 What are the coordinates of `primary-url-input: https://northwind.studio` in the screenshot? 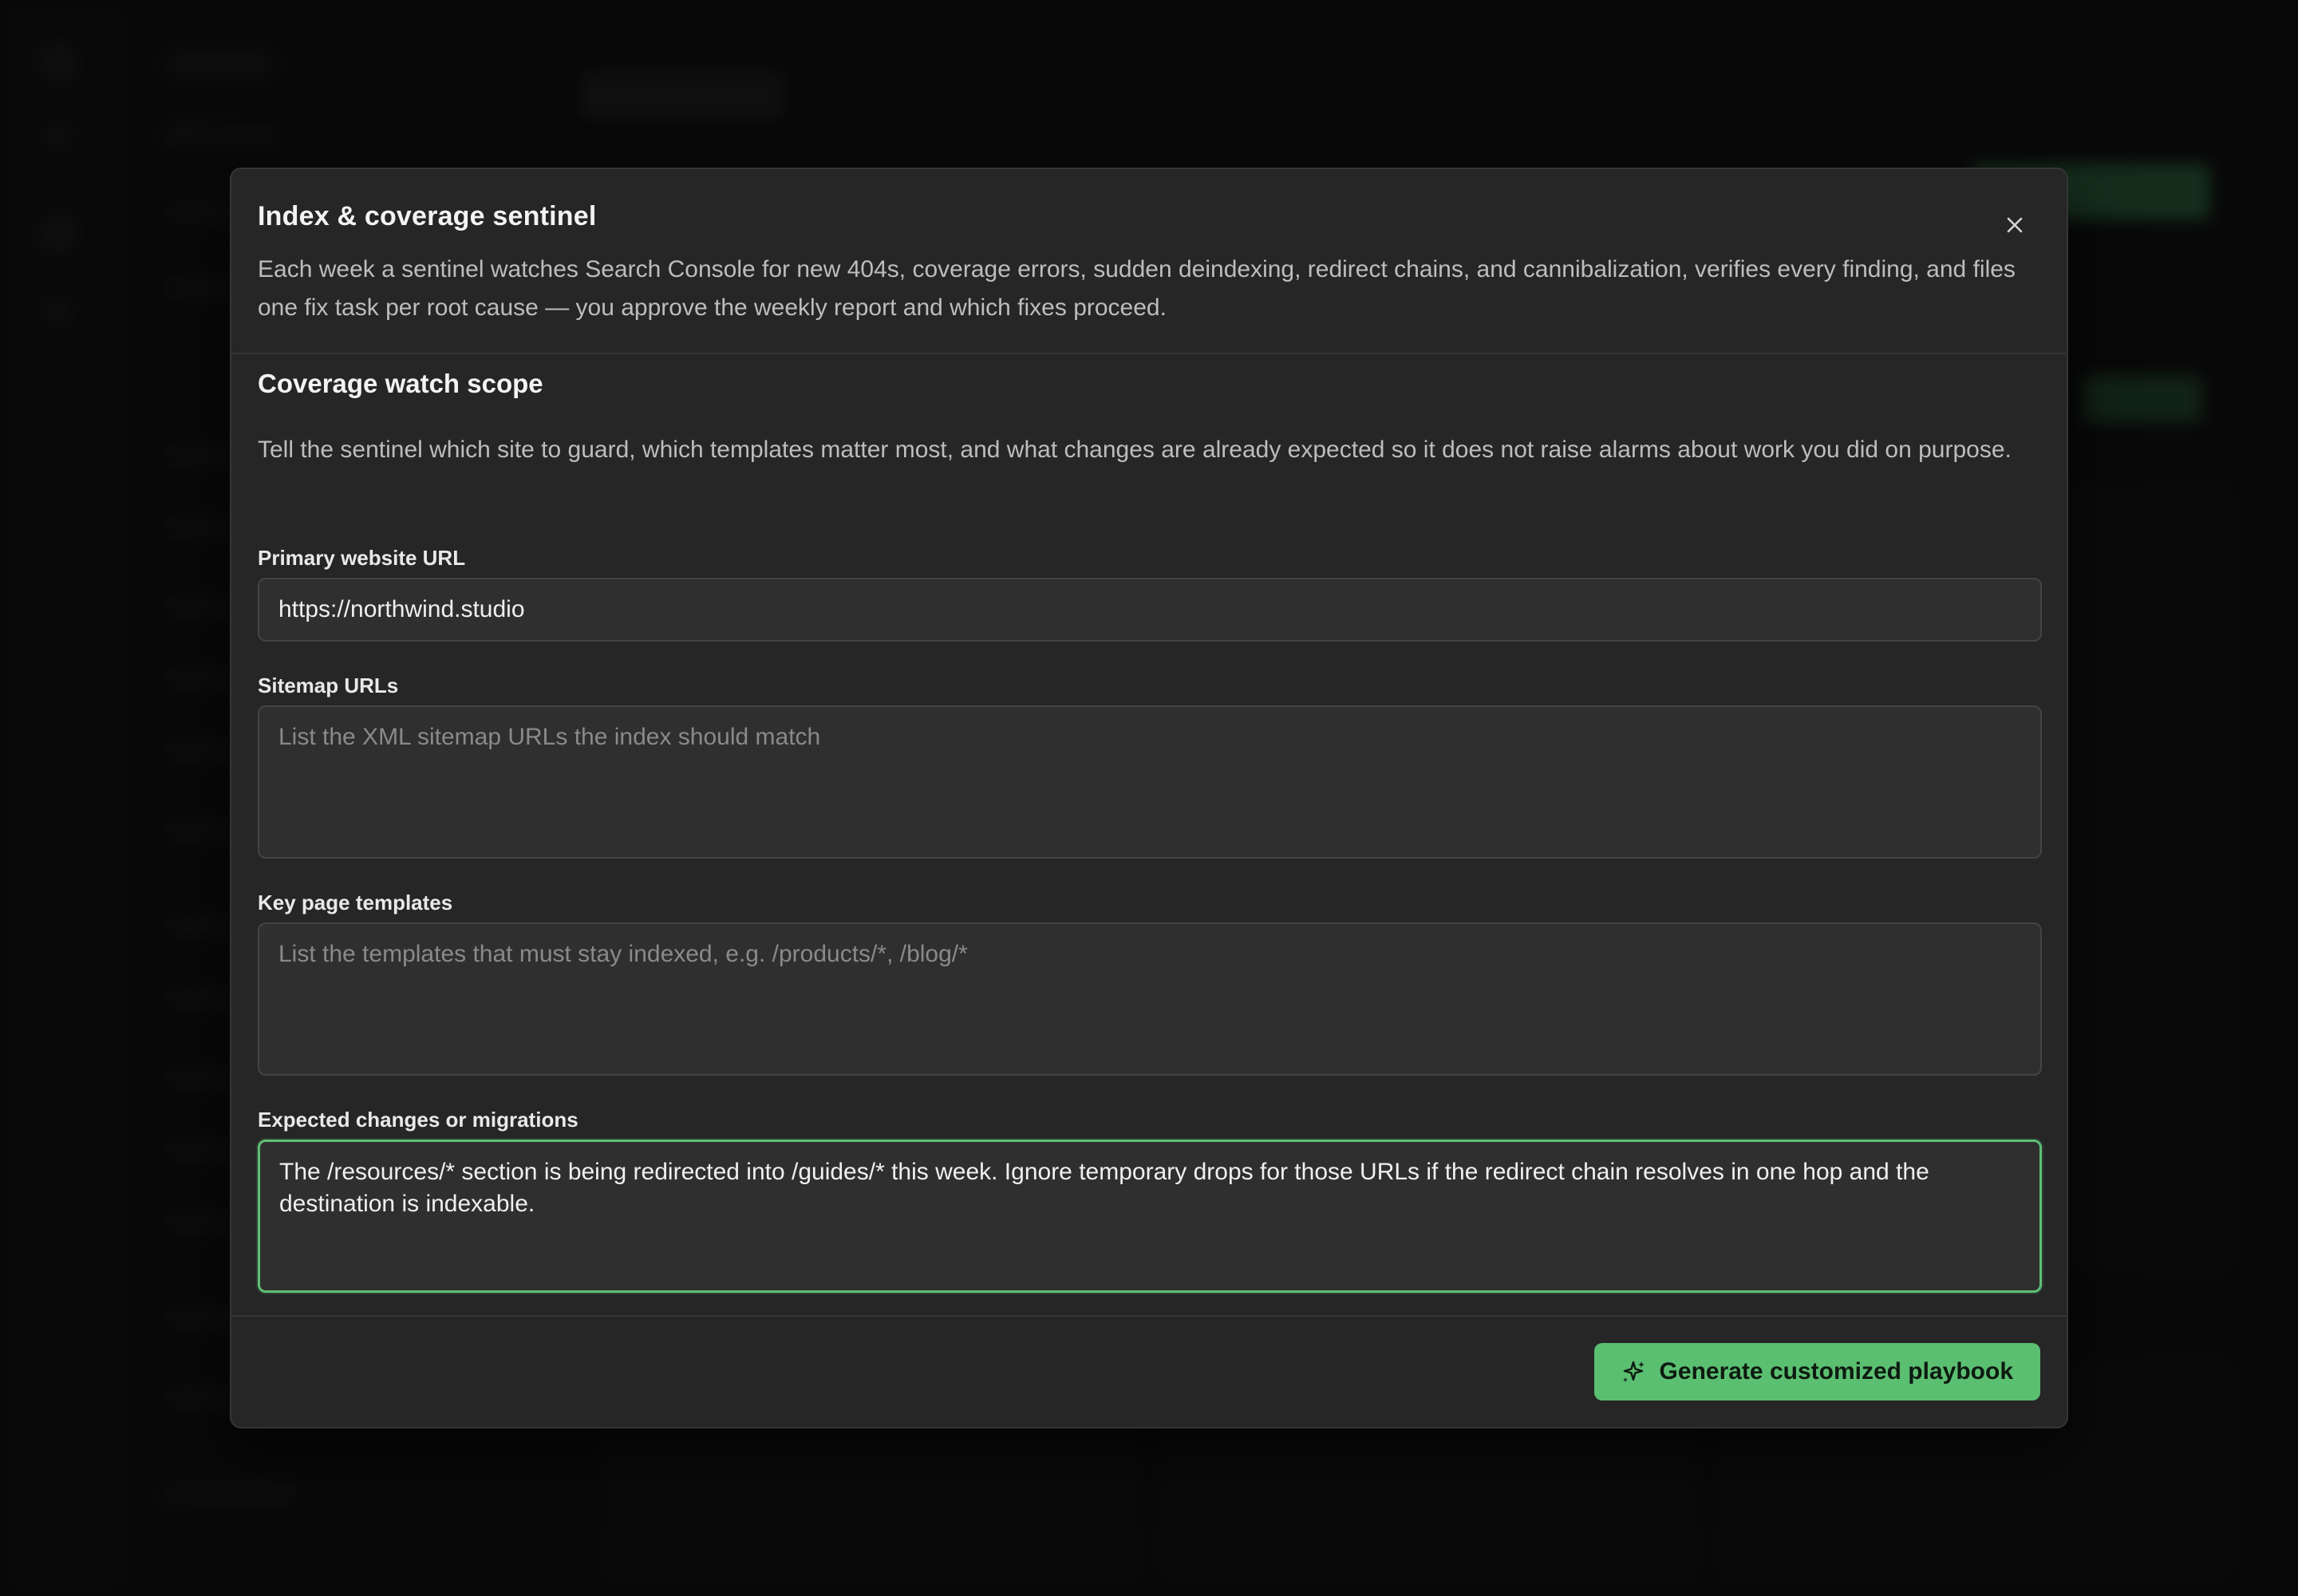 It's located at (1150, 610).